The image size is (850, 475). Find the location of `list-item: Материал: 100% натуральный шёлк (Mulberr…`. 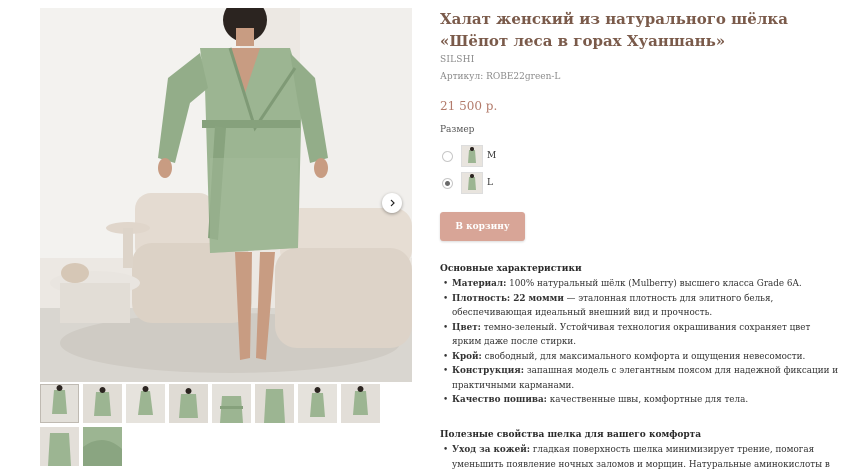

list-item: Материал: 100% натуральный шёлк (Mulberr… is located at coordinates (640, 284).